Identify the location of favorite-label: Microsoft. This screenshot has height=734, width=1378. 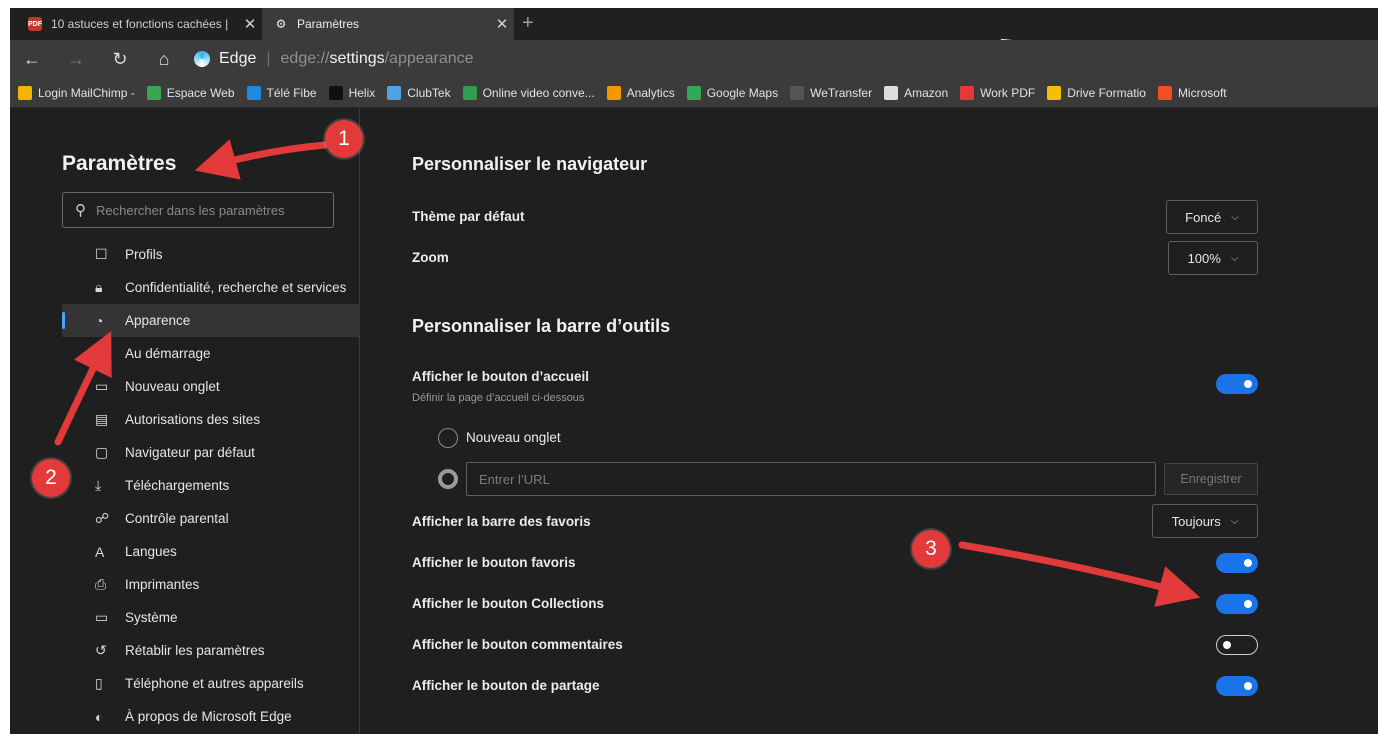
(1202, 92).